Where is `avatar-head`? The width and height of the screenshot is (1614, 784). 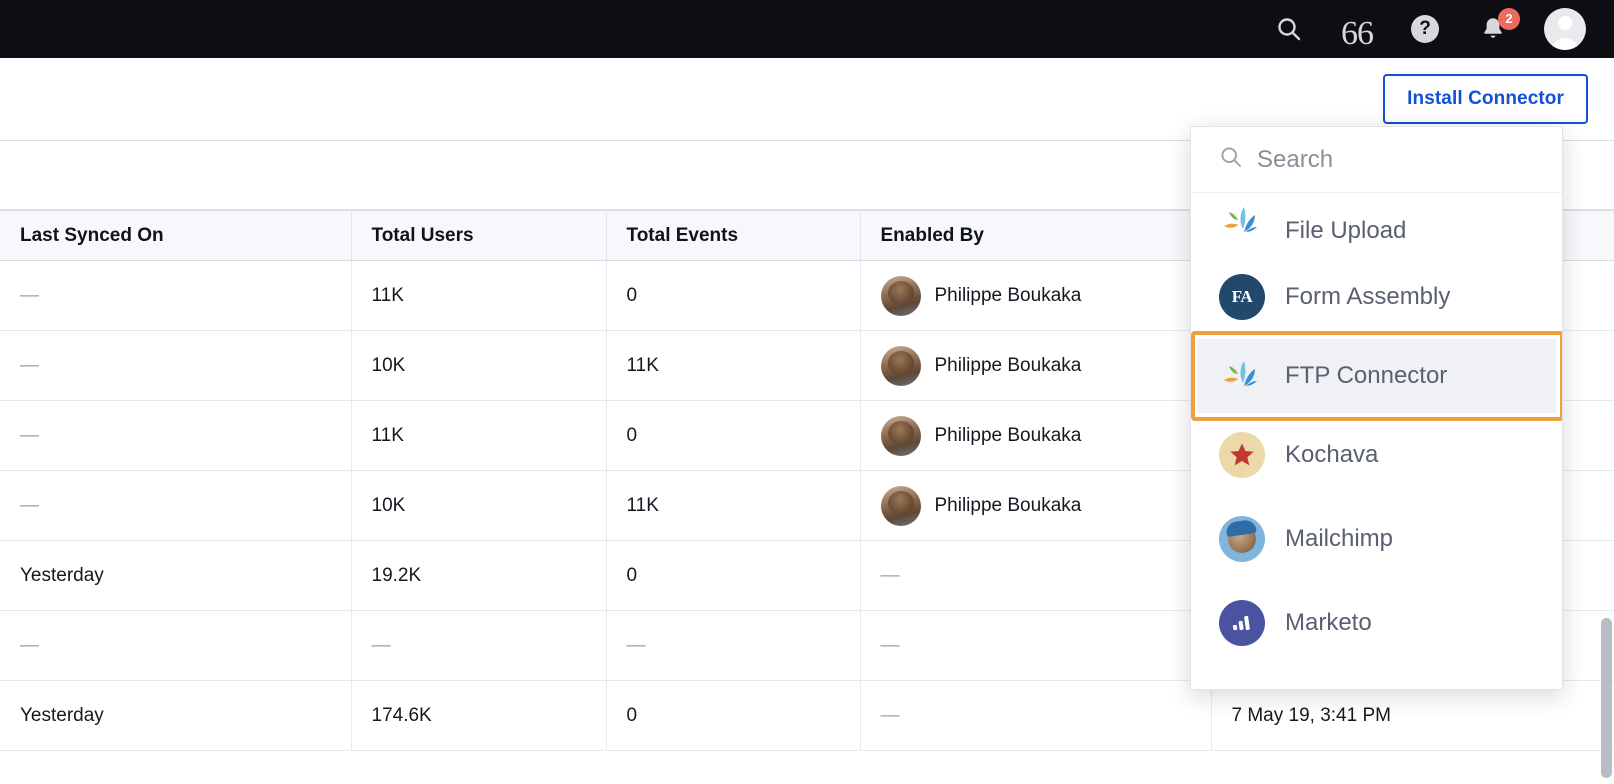
avatar-head is located at coordinates (1565, 23).